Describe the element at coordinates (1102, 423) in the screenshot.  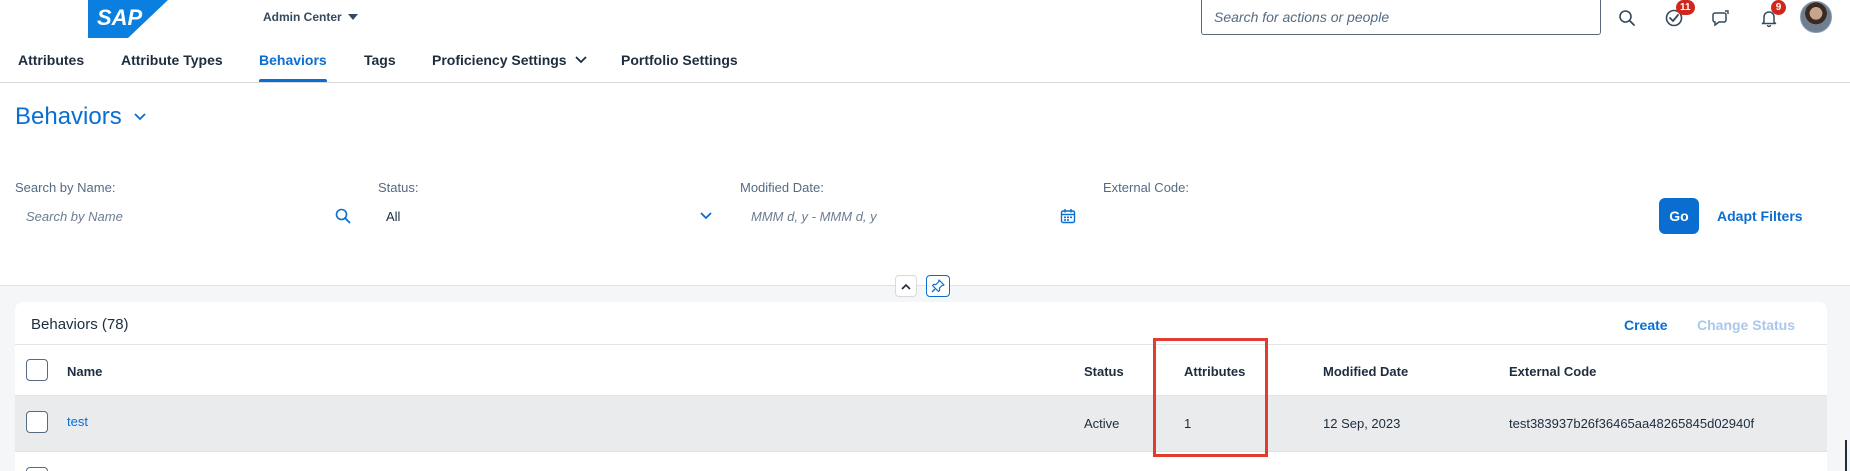
I see `row-status: Active` at that location.